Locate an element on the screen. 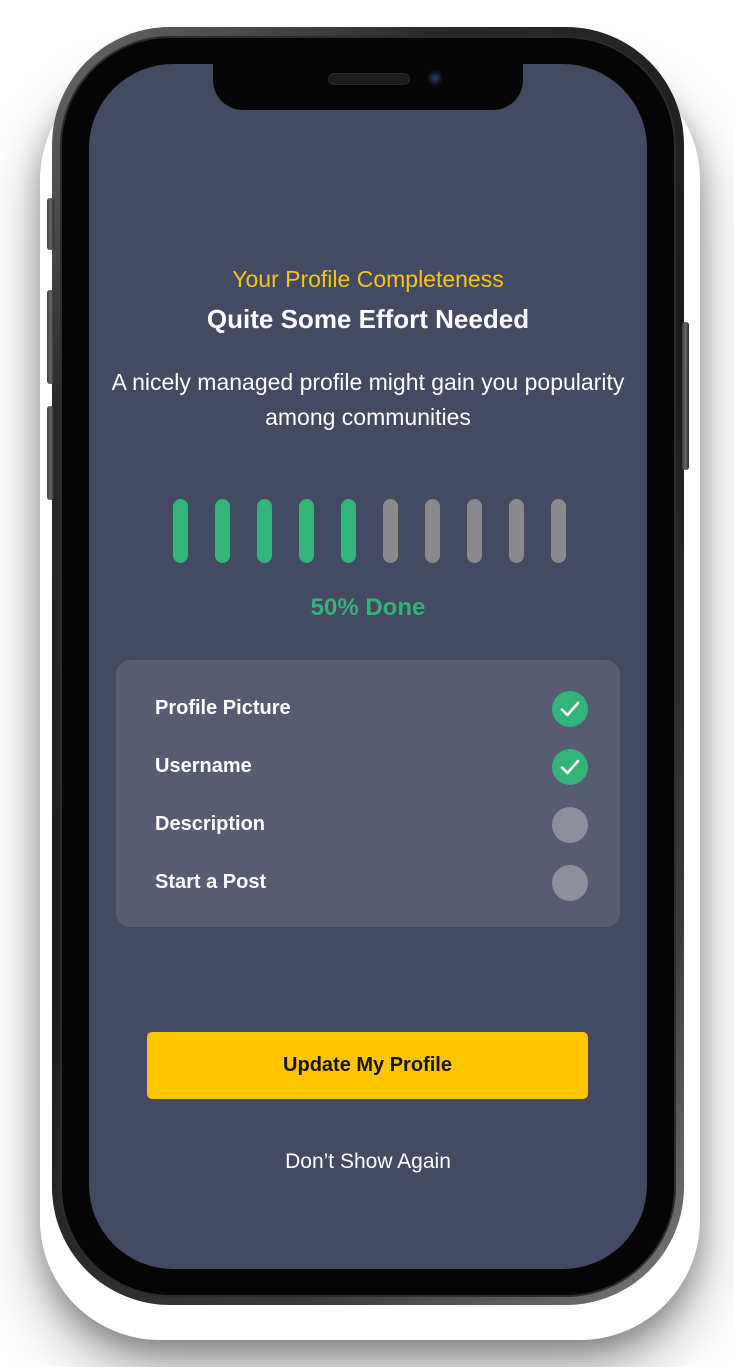 This screenshot has width=734, height=1367. checklist-item-label: Description is located at coordinates (210, 824).